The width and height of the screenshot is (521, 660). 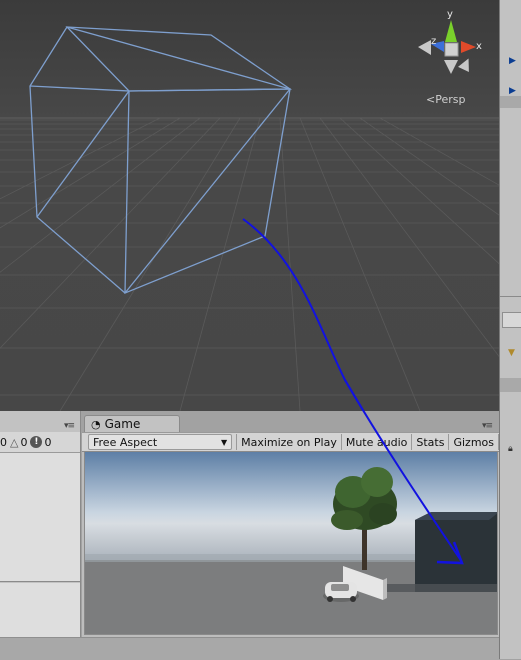 I want to click on scene-orientation-gizmo: y x z, so click(x=450, y=41).